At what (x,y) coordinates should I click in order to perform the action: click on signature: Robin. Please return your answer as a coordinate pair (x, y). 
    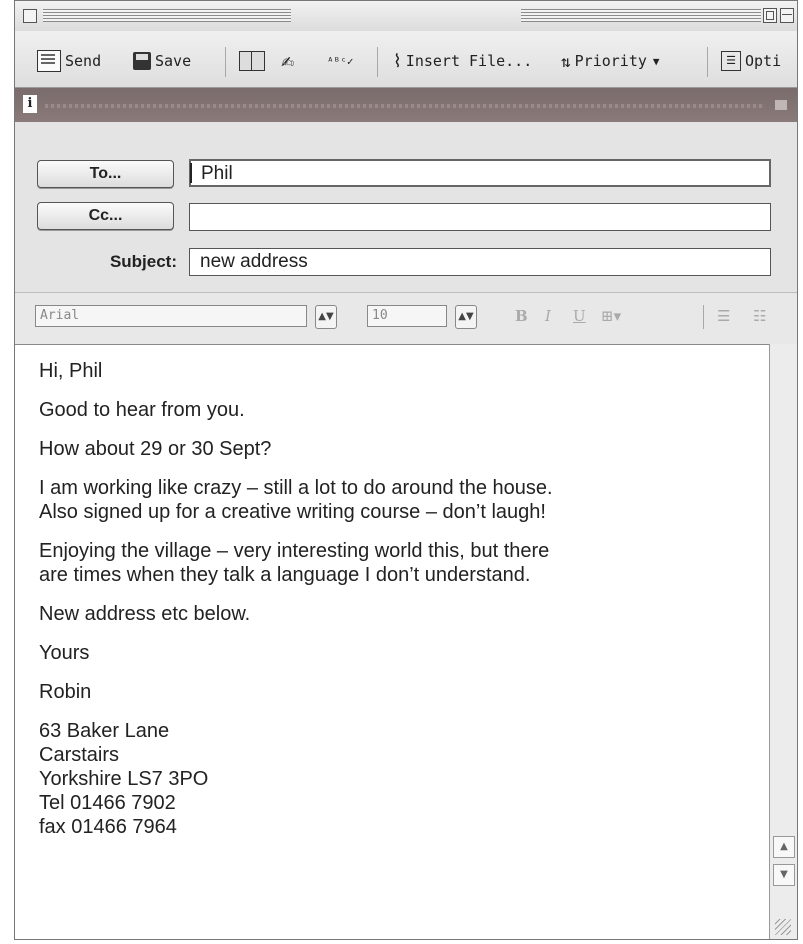
    Looking at the image, I should click on (65, 692).